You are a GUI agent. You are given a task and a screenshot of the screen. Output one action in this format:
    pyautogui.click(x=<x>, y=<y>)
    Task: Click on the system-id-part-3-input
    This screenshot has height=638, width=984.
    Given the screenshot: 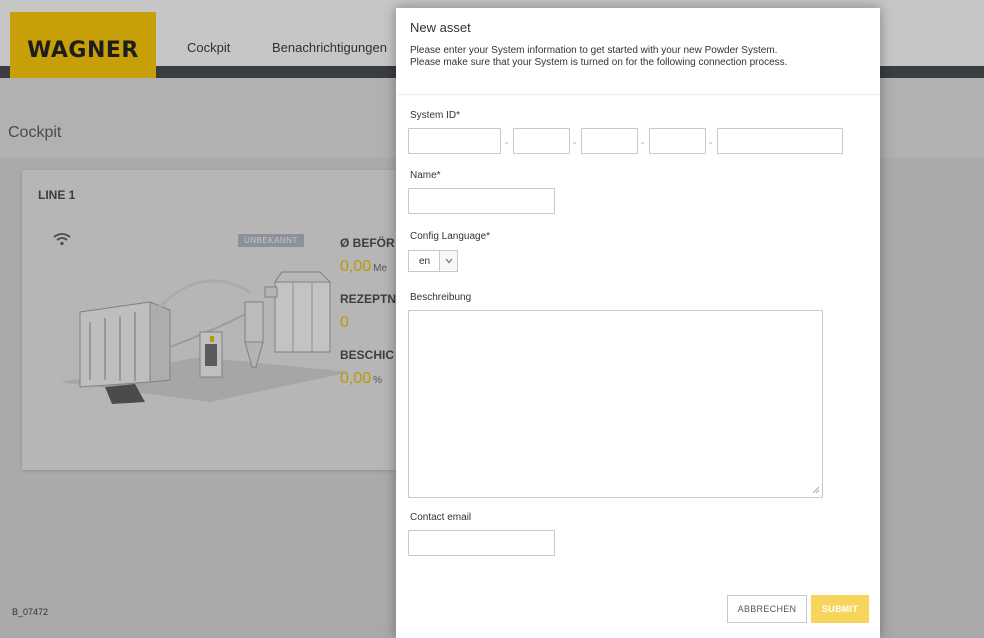 What is the action you would take?
    pyautogui.click(x=609, y=141)
    